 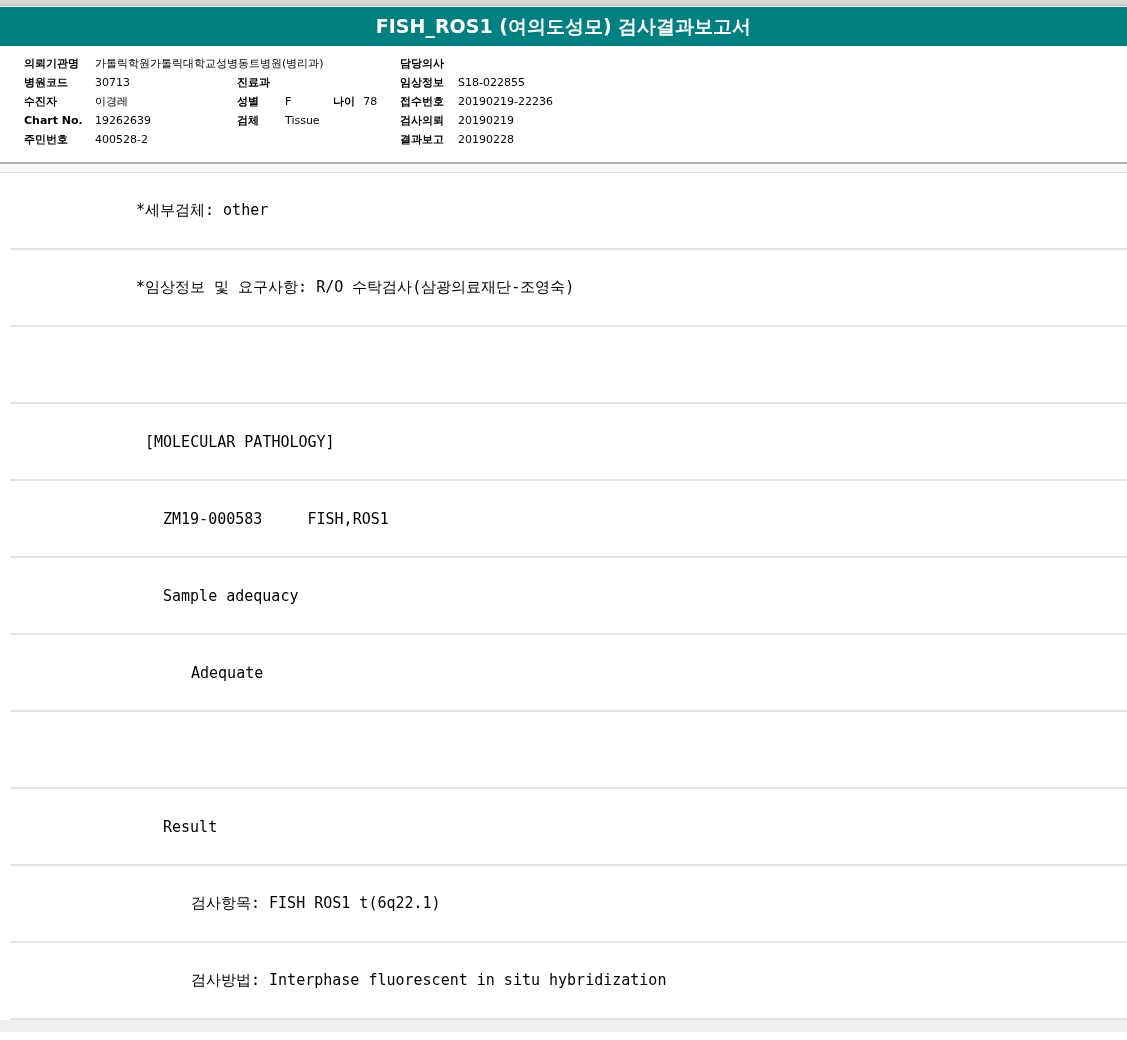 What do you see at coordinates (46, 139) in the screenshot?
I see `field-label: 주민번호` at bounding box center [46, 139].